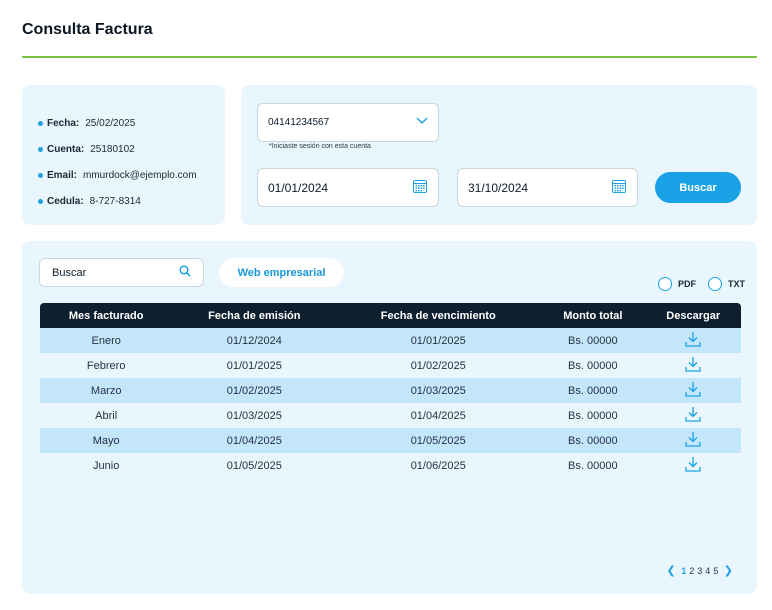 This screenshot has height=610, width=772. What do you see at coordinates (62, 175) in the screenshot?
I see `info-label: Email:` at bounding box center [62, 175].